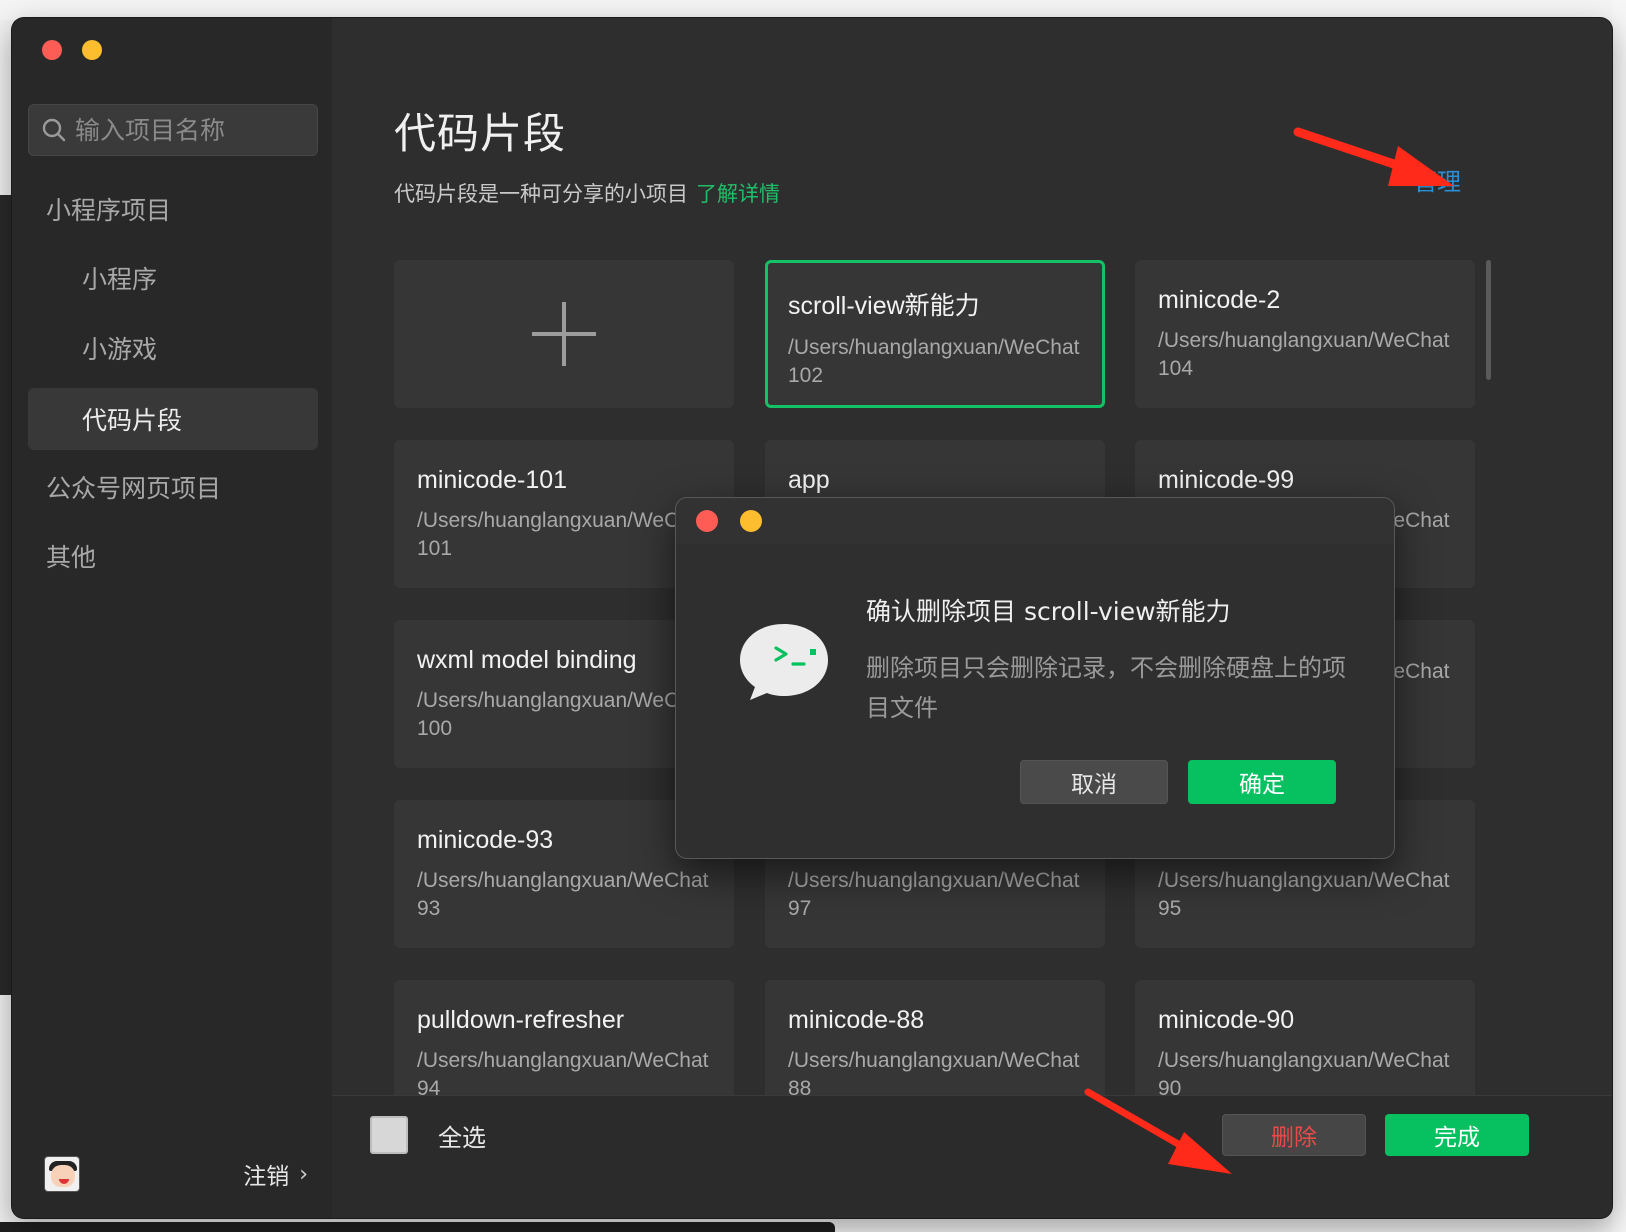 The height and width of the screenshot is (1232, 1626). I want to click on sidebar-item-label: 公众号网页项目, so click(134, 488).